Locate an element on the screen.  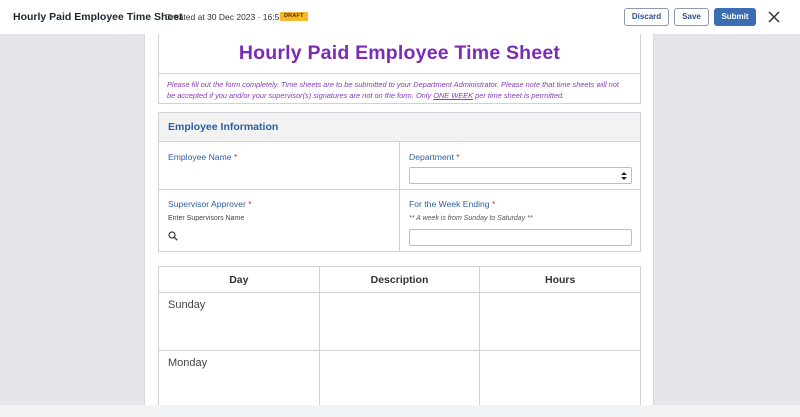
created-timestamp: Created at 30 Dec 2023 · 16:58 is located at coordinates (225, 17).